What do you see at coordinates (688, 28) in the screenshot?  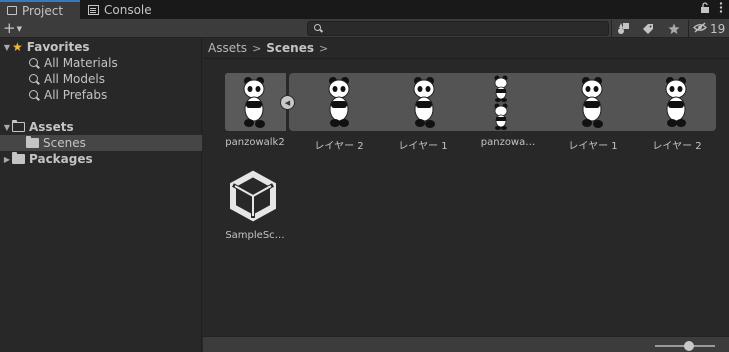 I see `divider` at bounding box center [688, 28].